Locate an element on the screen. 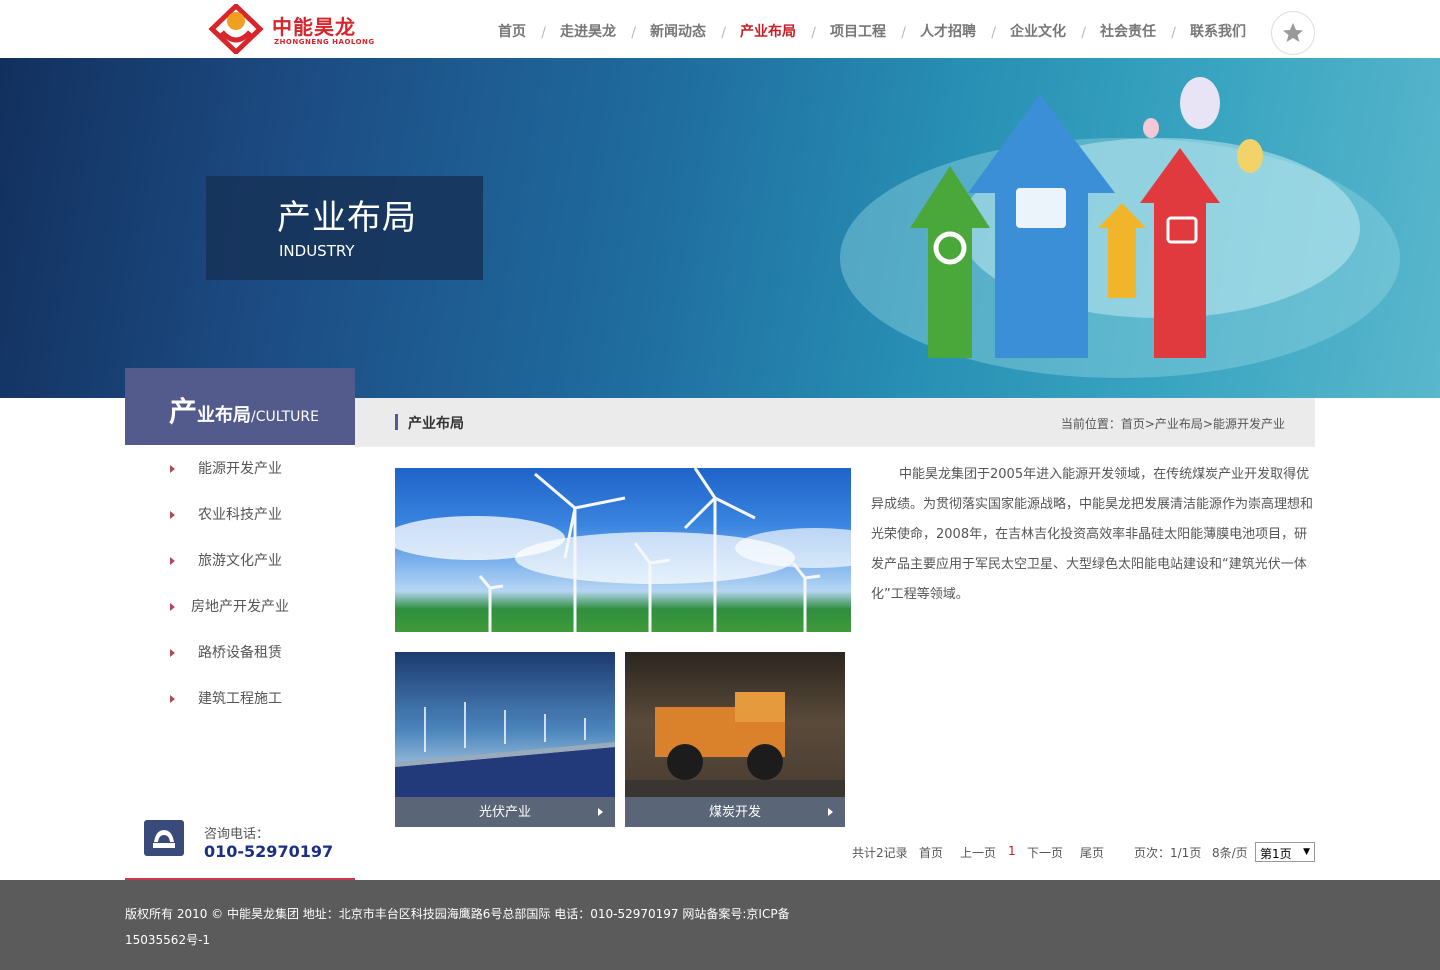 The width and height of the screenshot is (1440, 970). pager-current: 1 is located at coordinates (1012, 851).